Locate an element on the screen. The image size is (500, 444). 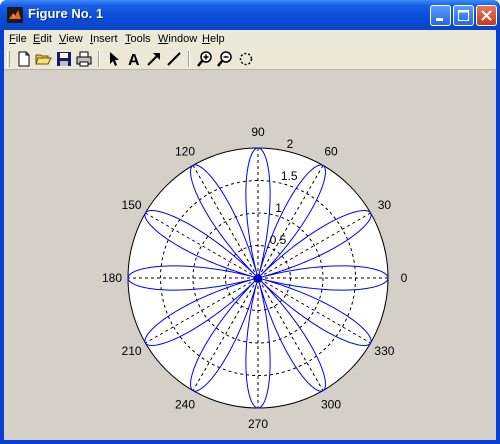
rotate-icon is located at coordinates (246, 59).